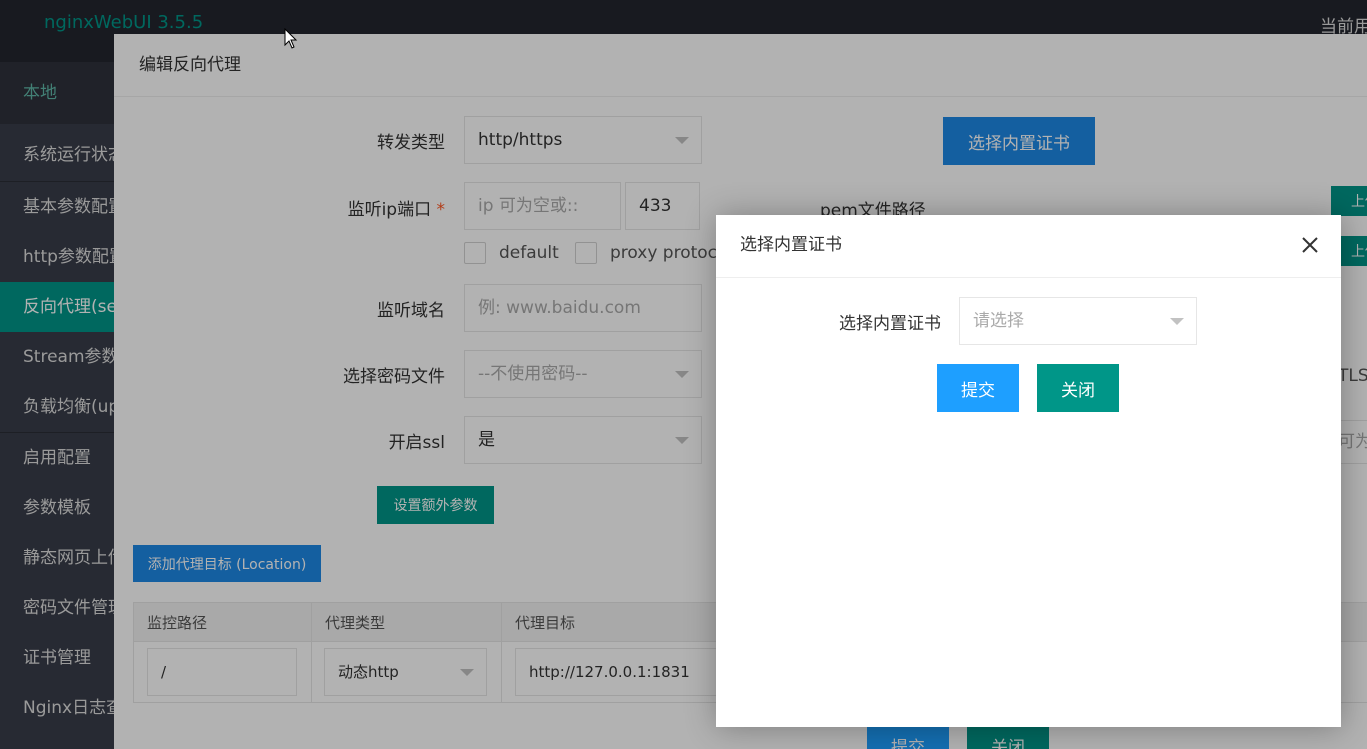  What do you see at coordinates (1078, 388) in the screenshot?
I see `dialog-close-button: 关闭` at bounding box center [1078, 388].